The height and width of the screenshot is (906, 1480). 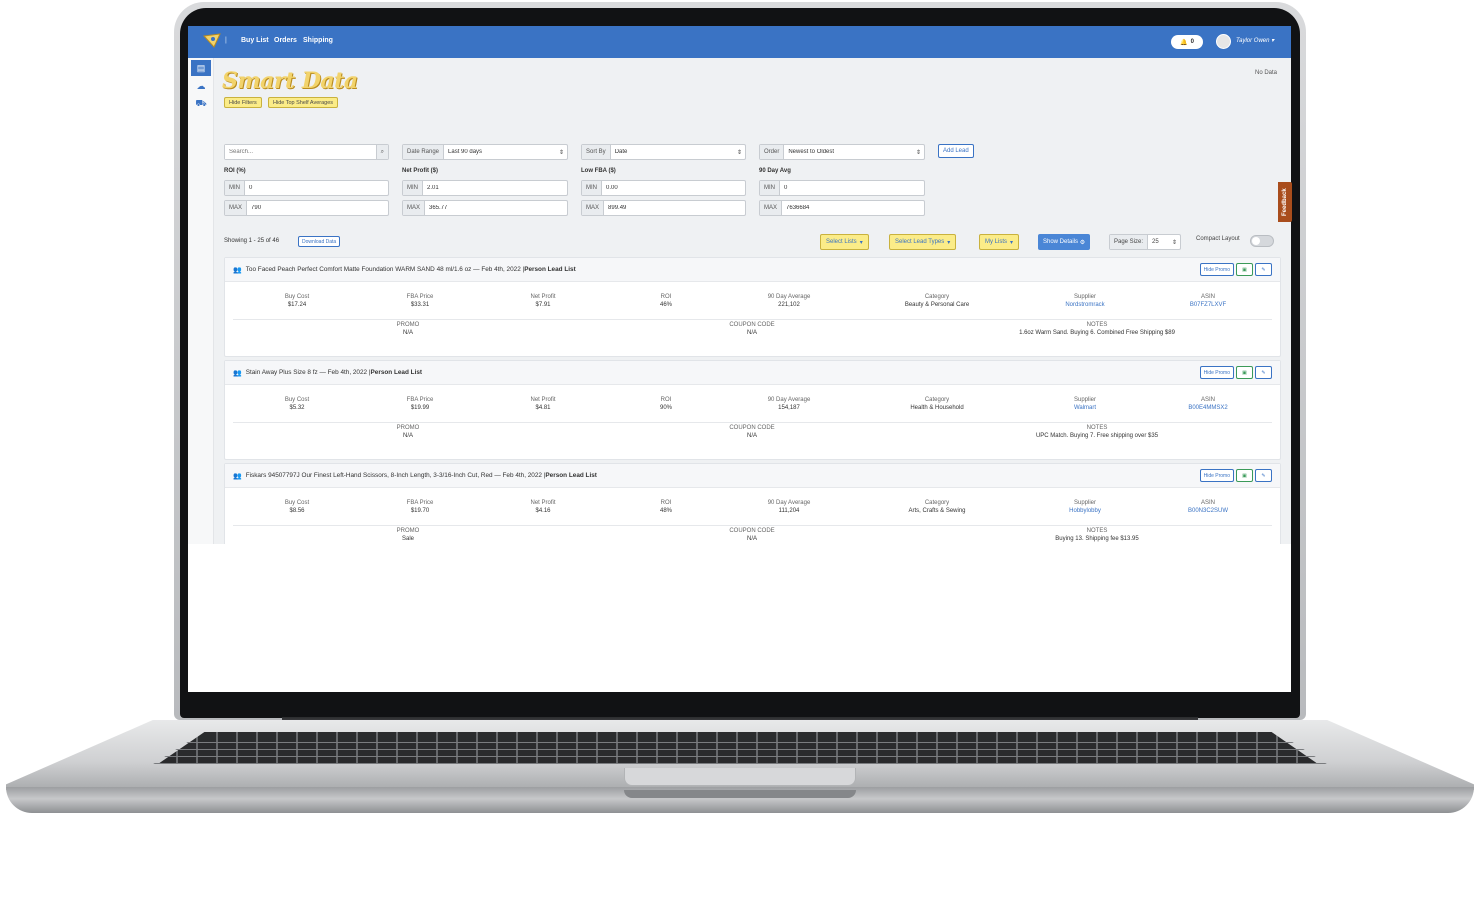 I want to click on net-profit-min-field: MIN 2.01, so click(x=485, y=188).